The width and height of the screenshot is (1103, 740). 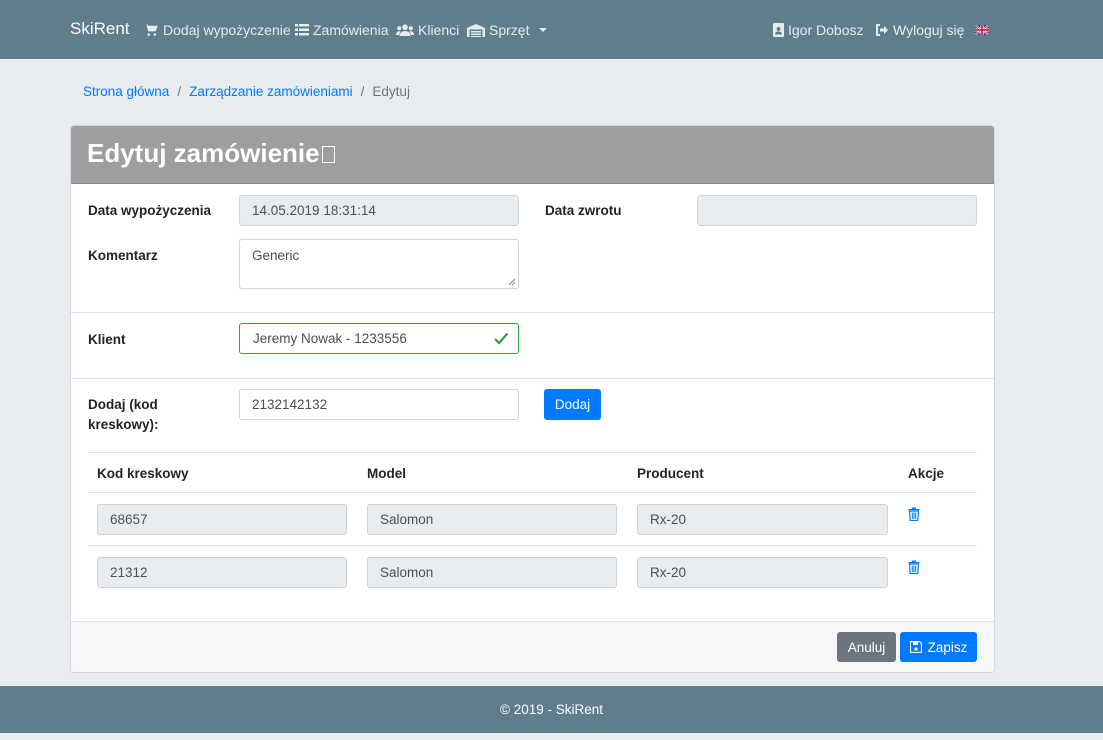 What do you see at coordinates (222, 572) in the screenshot?
I see `row-barcode-field: 21312` at bounding box center [222, 572].